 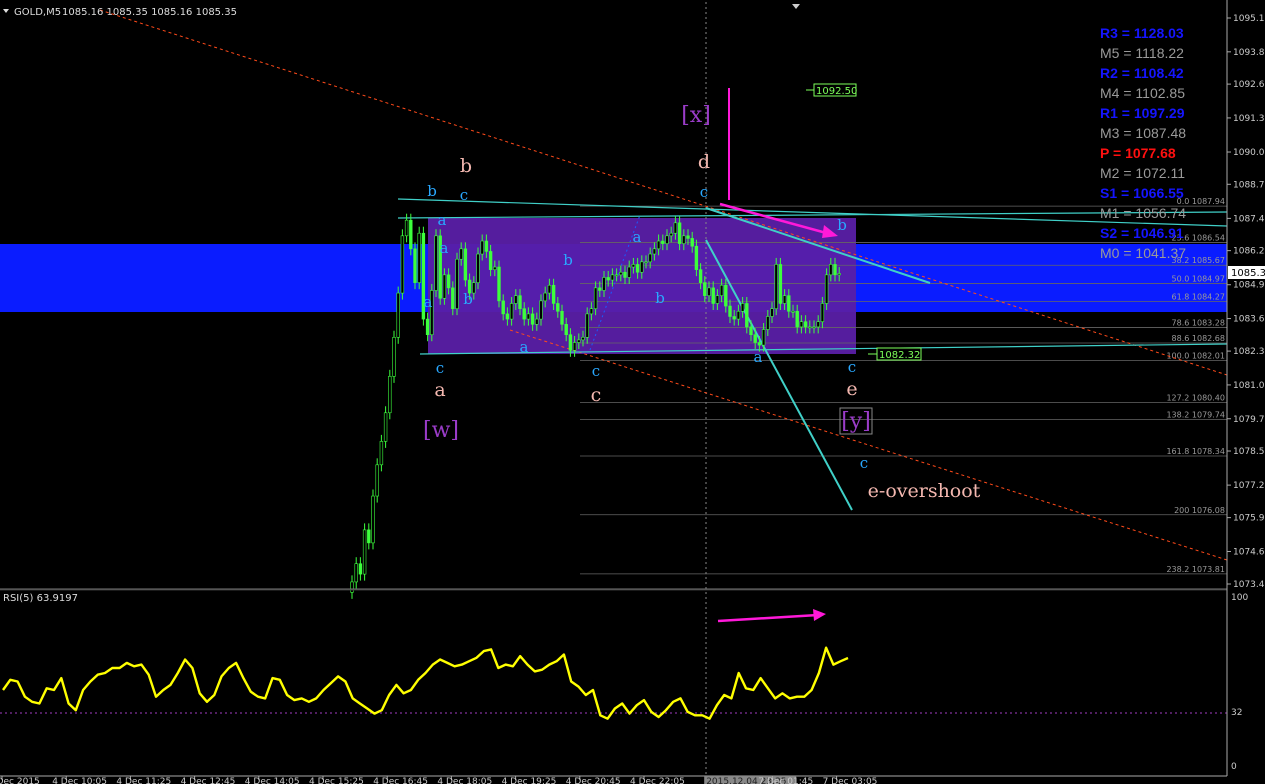 What do you see at coordinates (1208, 278) in the screenshot?
I see `fib-price: 1084.97` at bounding box center [1208, 278].